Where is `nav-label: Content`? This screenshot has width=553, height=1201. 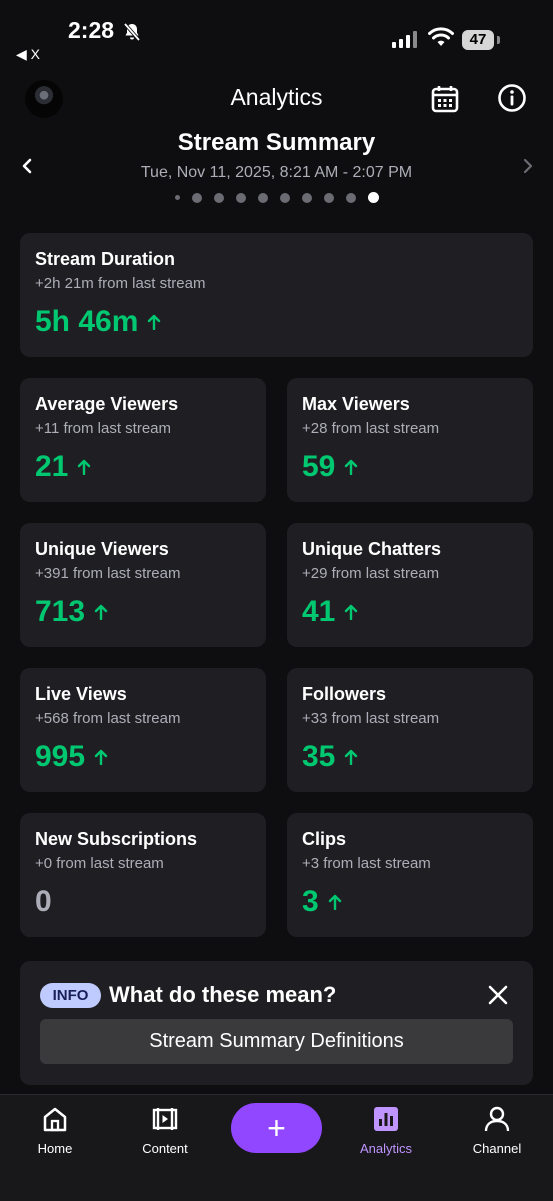
nav-label: Content is located at coordinates (165, 1148).